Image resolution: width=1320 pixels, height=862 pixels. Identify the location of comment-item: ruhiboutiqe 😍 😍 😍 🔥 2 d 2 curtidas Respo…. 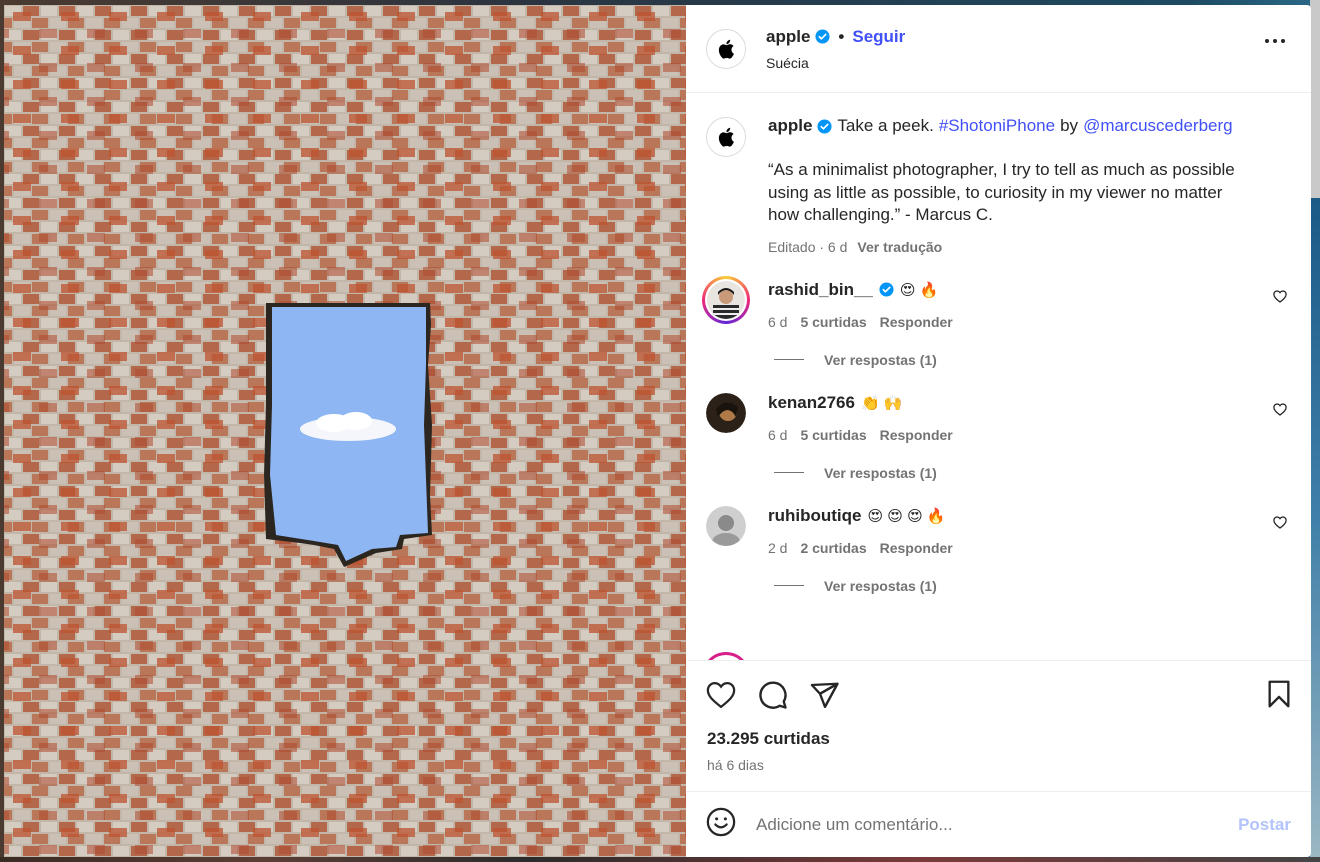
(998, 530).